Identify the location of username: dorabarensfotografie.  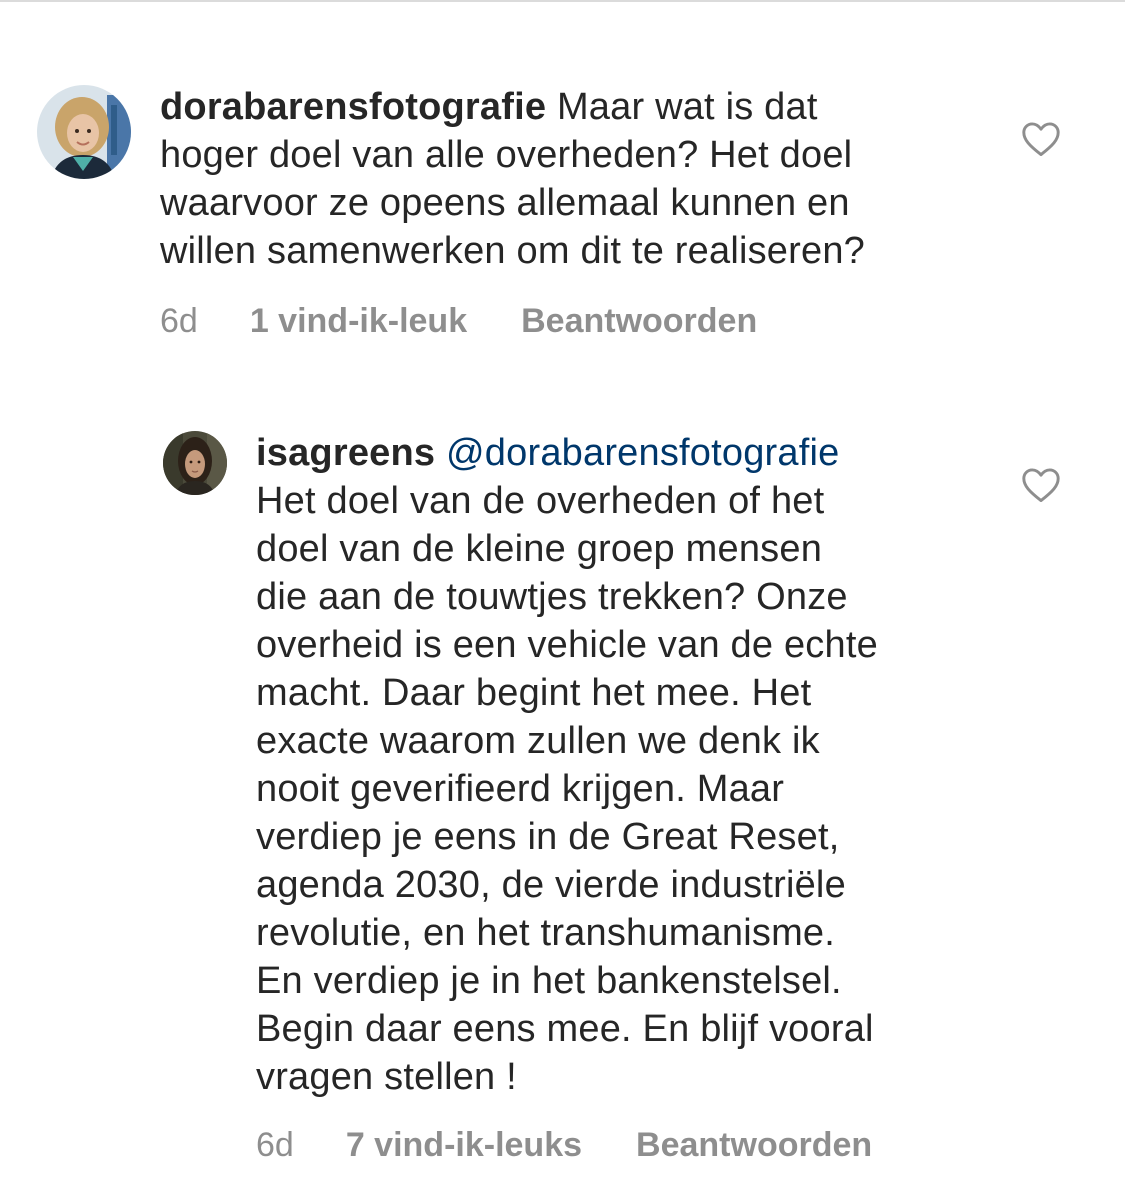
(353, 107).